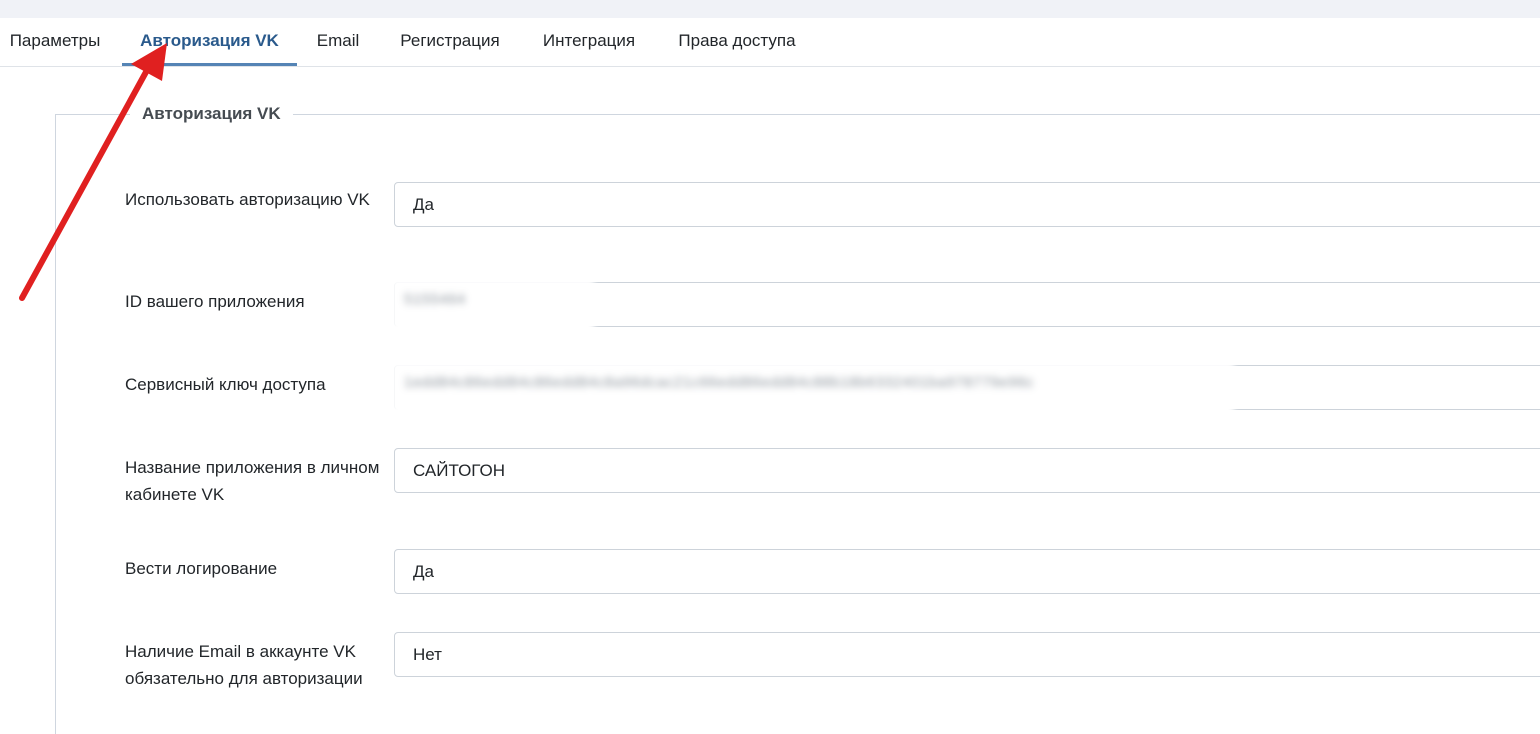 Image resolution: width=1540 pixels, height=734 pixels. What do you see at coordinates (589, 42) in the screenshot?
I see `tab-integration: Интеграция` at bounding box center [589, 42].